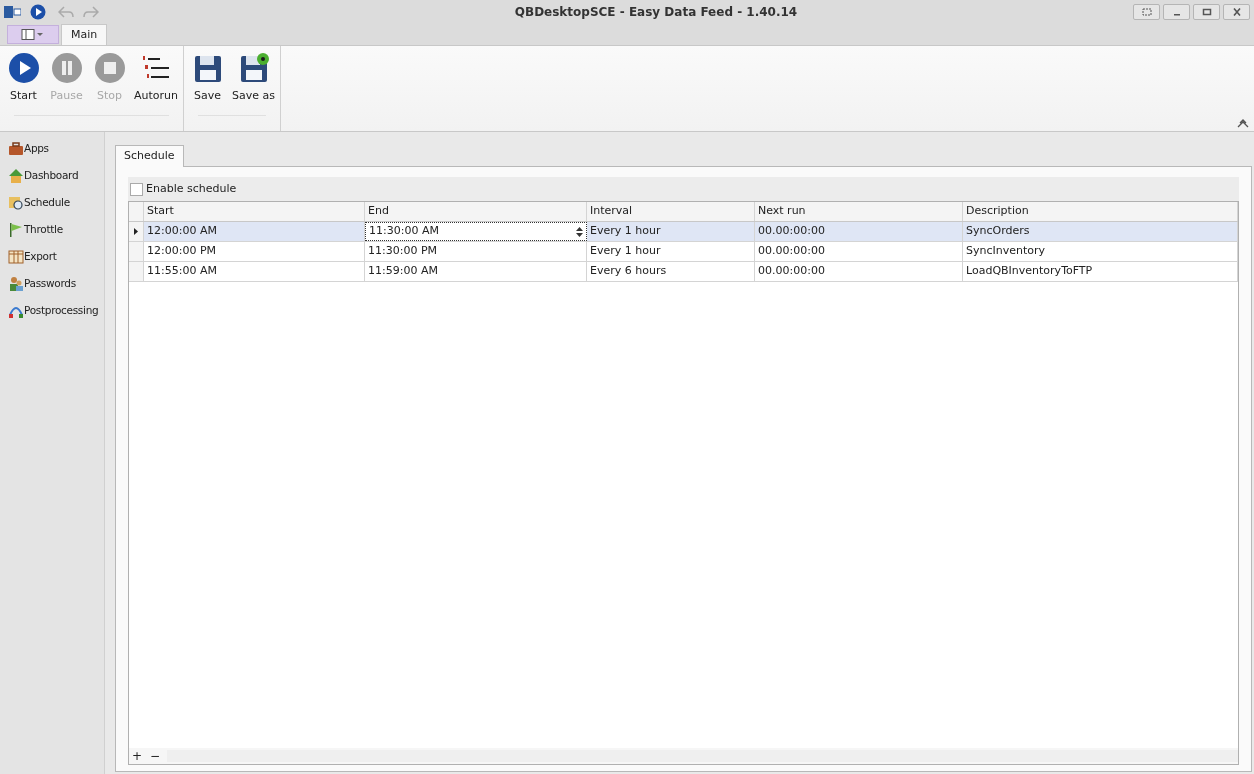 The width and height of the screenshot is (1254, 774). What do you see at coordinates (859, 211) in the screenshot?
I see `column-header: Next run` at bounding box center [859, 211].